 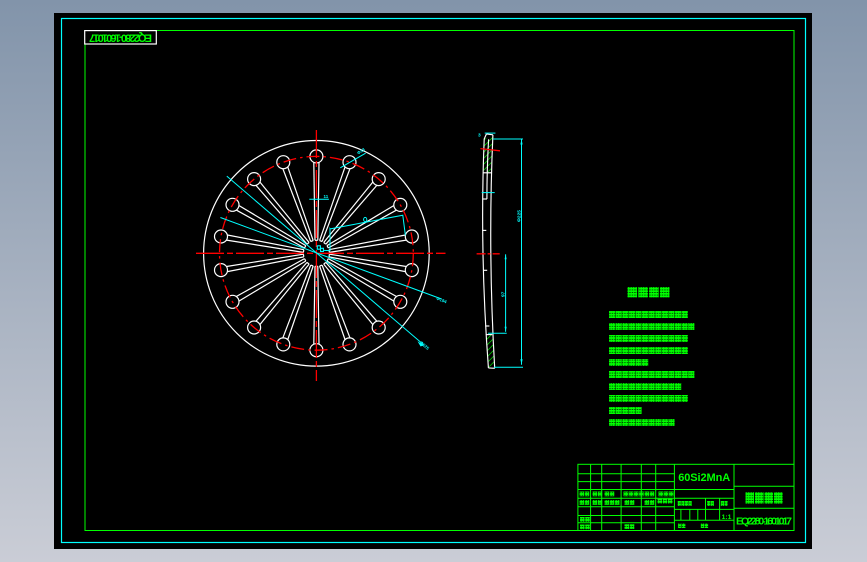 What do you see at coordinates (519, 216) in the screenshot?
I see `svg-text: Φ225` at bounding box center [519, 216].